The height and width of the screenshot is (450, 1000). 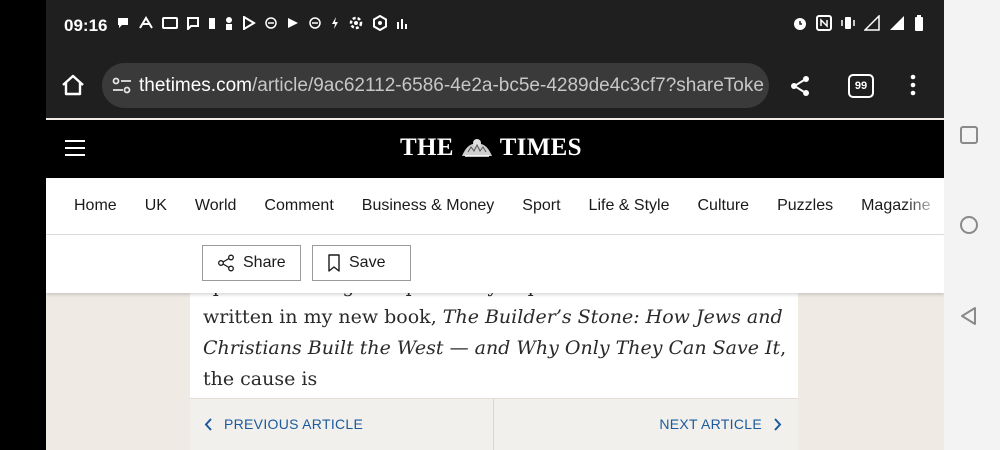 I want to click on back-icon, so click(x=969, y=316).